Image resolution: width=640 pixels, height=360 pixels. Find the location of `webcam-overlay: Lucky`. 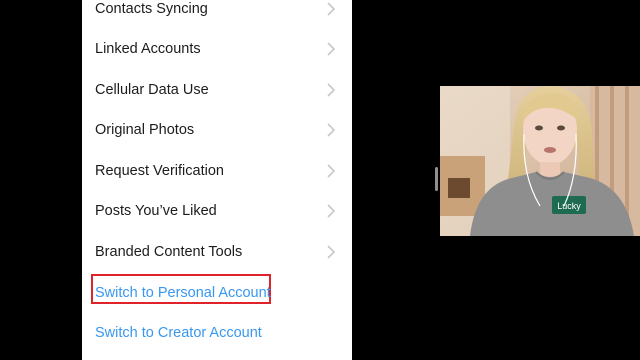

webcam-overlay: Lucky is located at coordinates (540, 161).